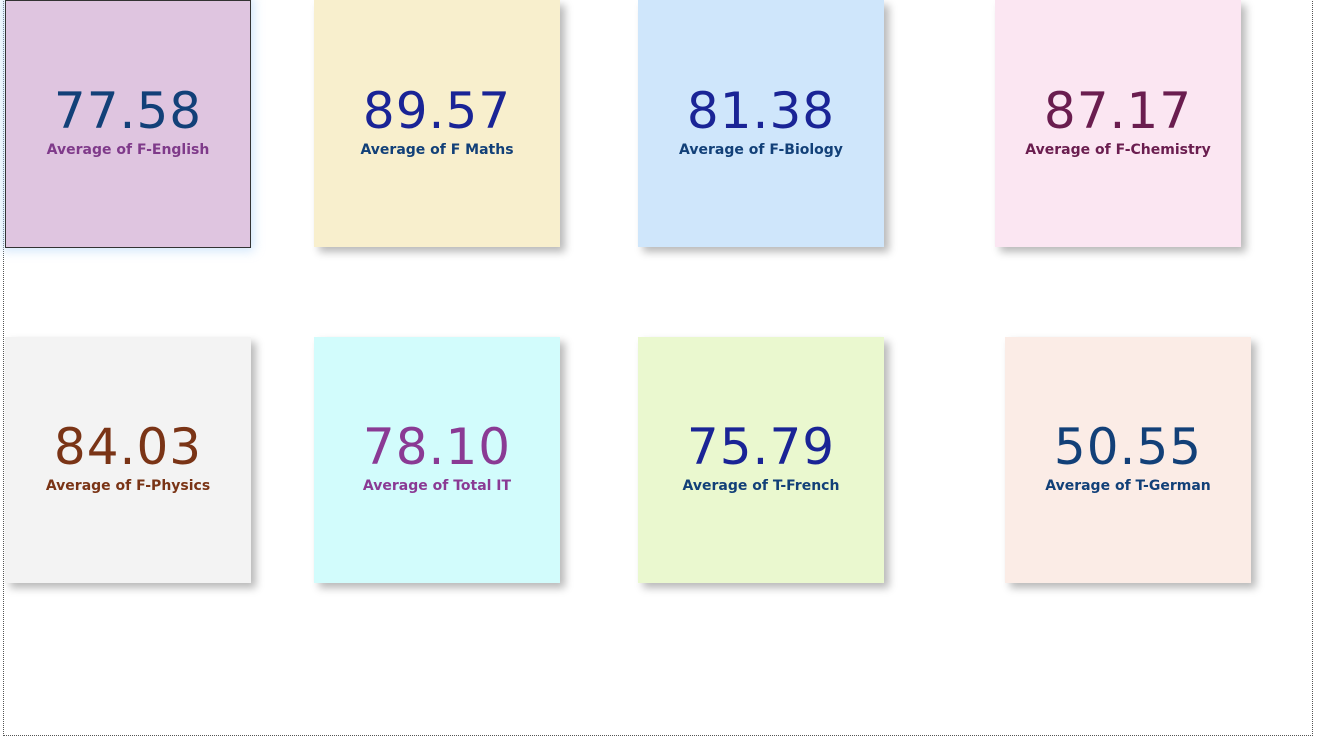 Image resolution: width=1341 pixels, height=746 pixels. Describe the element at coordinates (761, 447) in the screenshot. I see `card-value: 75.79` at that location.